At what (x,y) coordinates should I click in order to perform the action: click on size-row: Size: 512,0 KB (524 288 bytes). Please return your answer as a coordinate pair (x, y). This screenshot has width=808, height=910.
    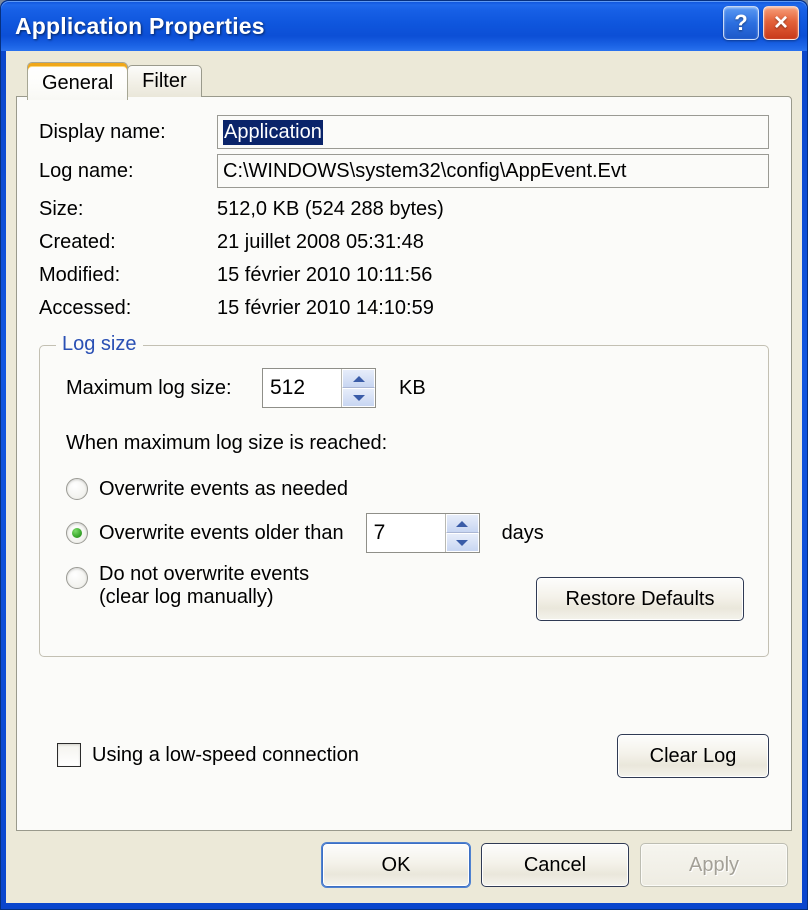
    Looking at the image, I should click on (404, 209).